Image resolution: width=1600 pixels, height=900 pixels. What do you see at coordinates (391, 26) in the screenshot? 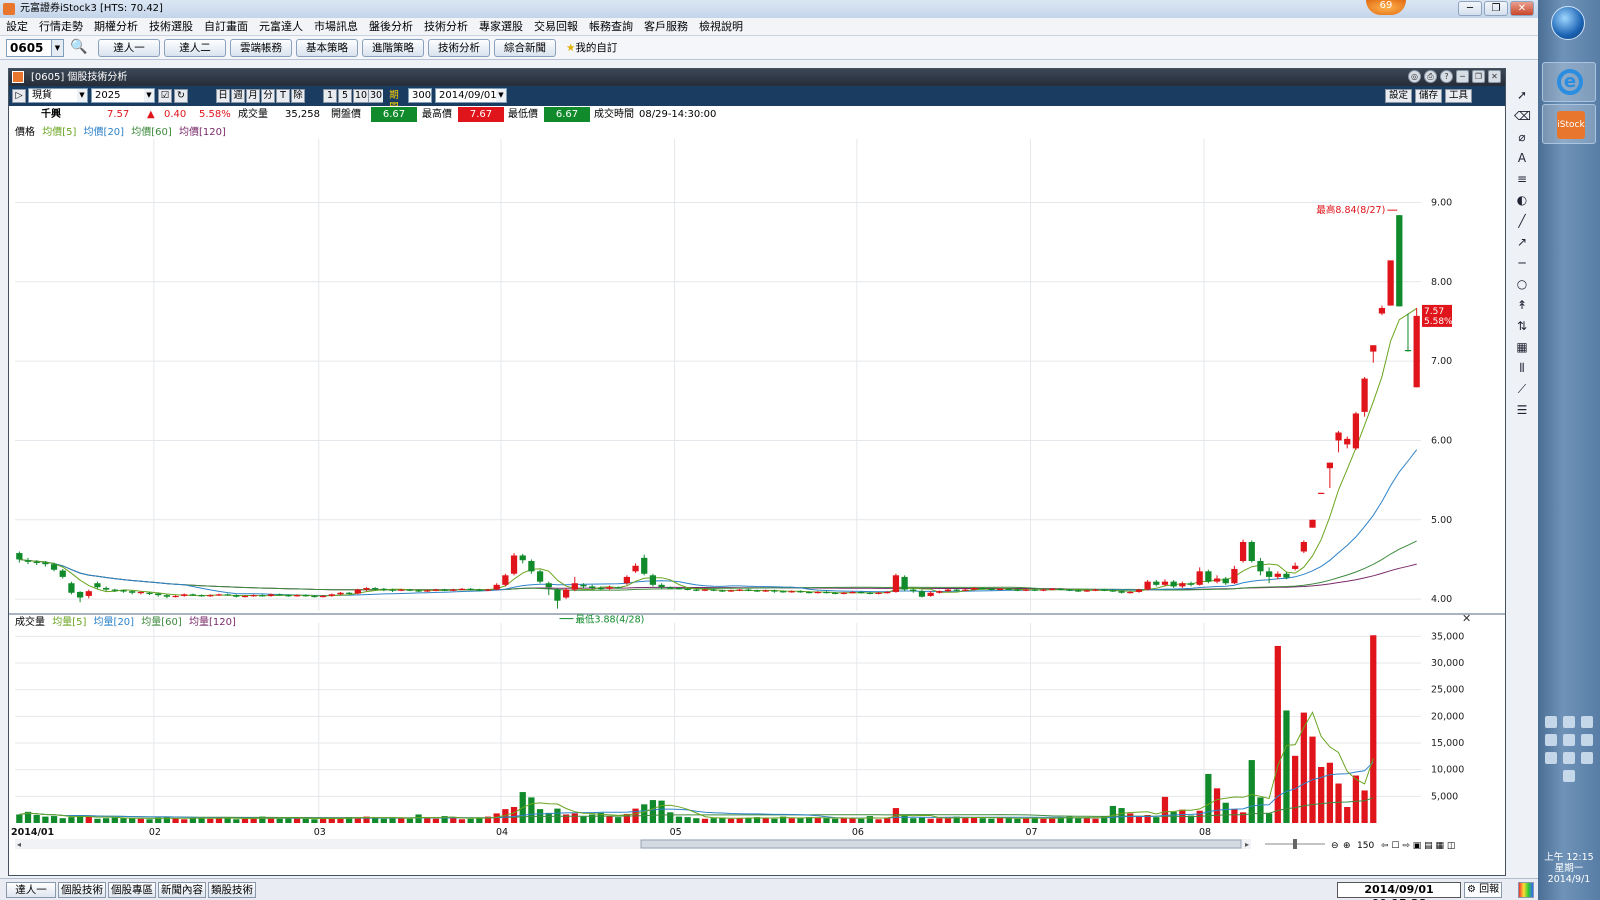
I see `menu-item: 盤後分析` at bounding box center [391, 26].